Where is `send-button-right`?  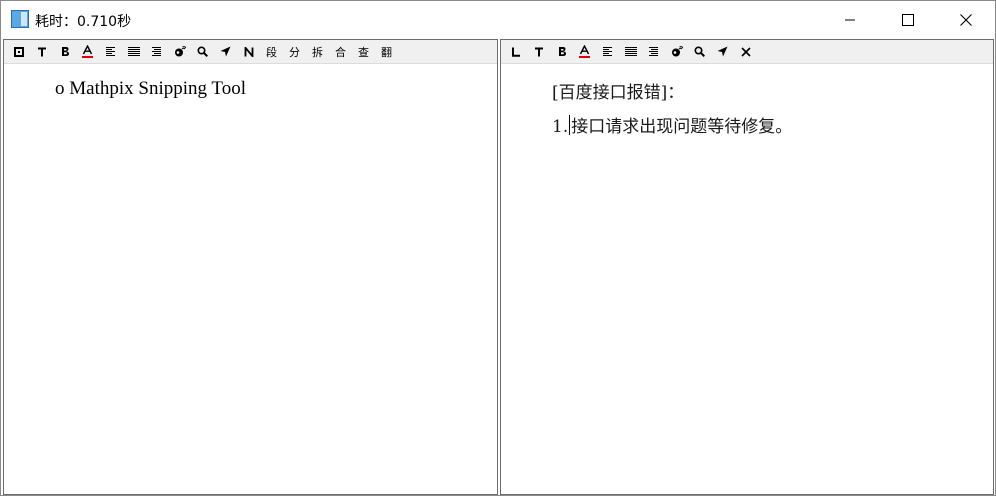 send-button-right is located at coordinates (722, 52).